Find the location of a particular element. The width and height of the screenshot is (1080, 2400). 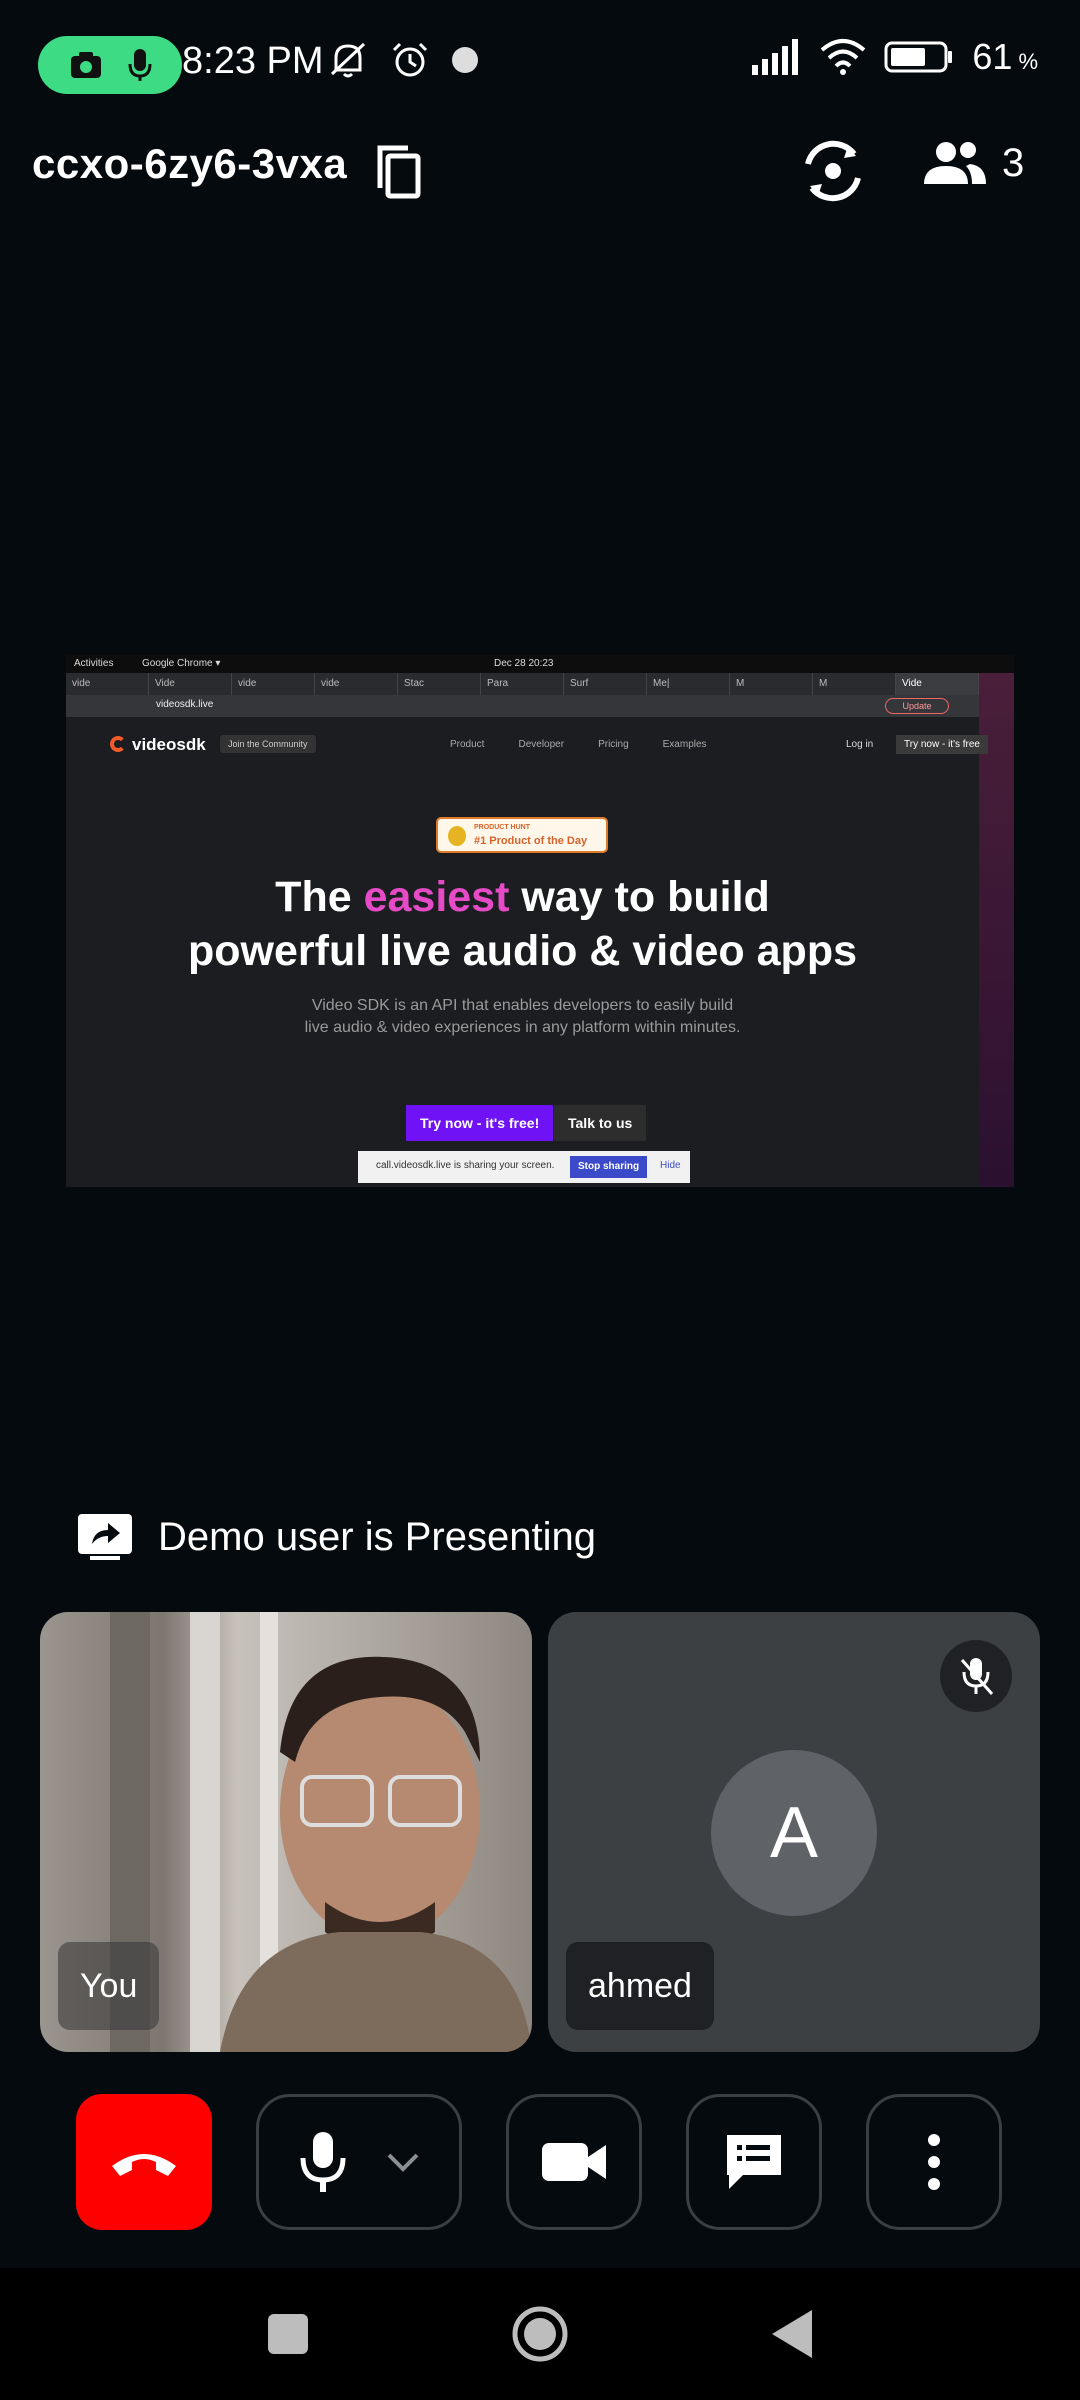

chevron-down-icon is located at coordinates (403, 2162).